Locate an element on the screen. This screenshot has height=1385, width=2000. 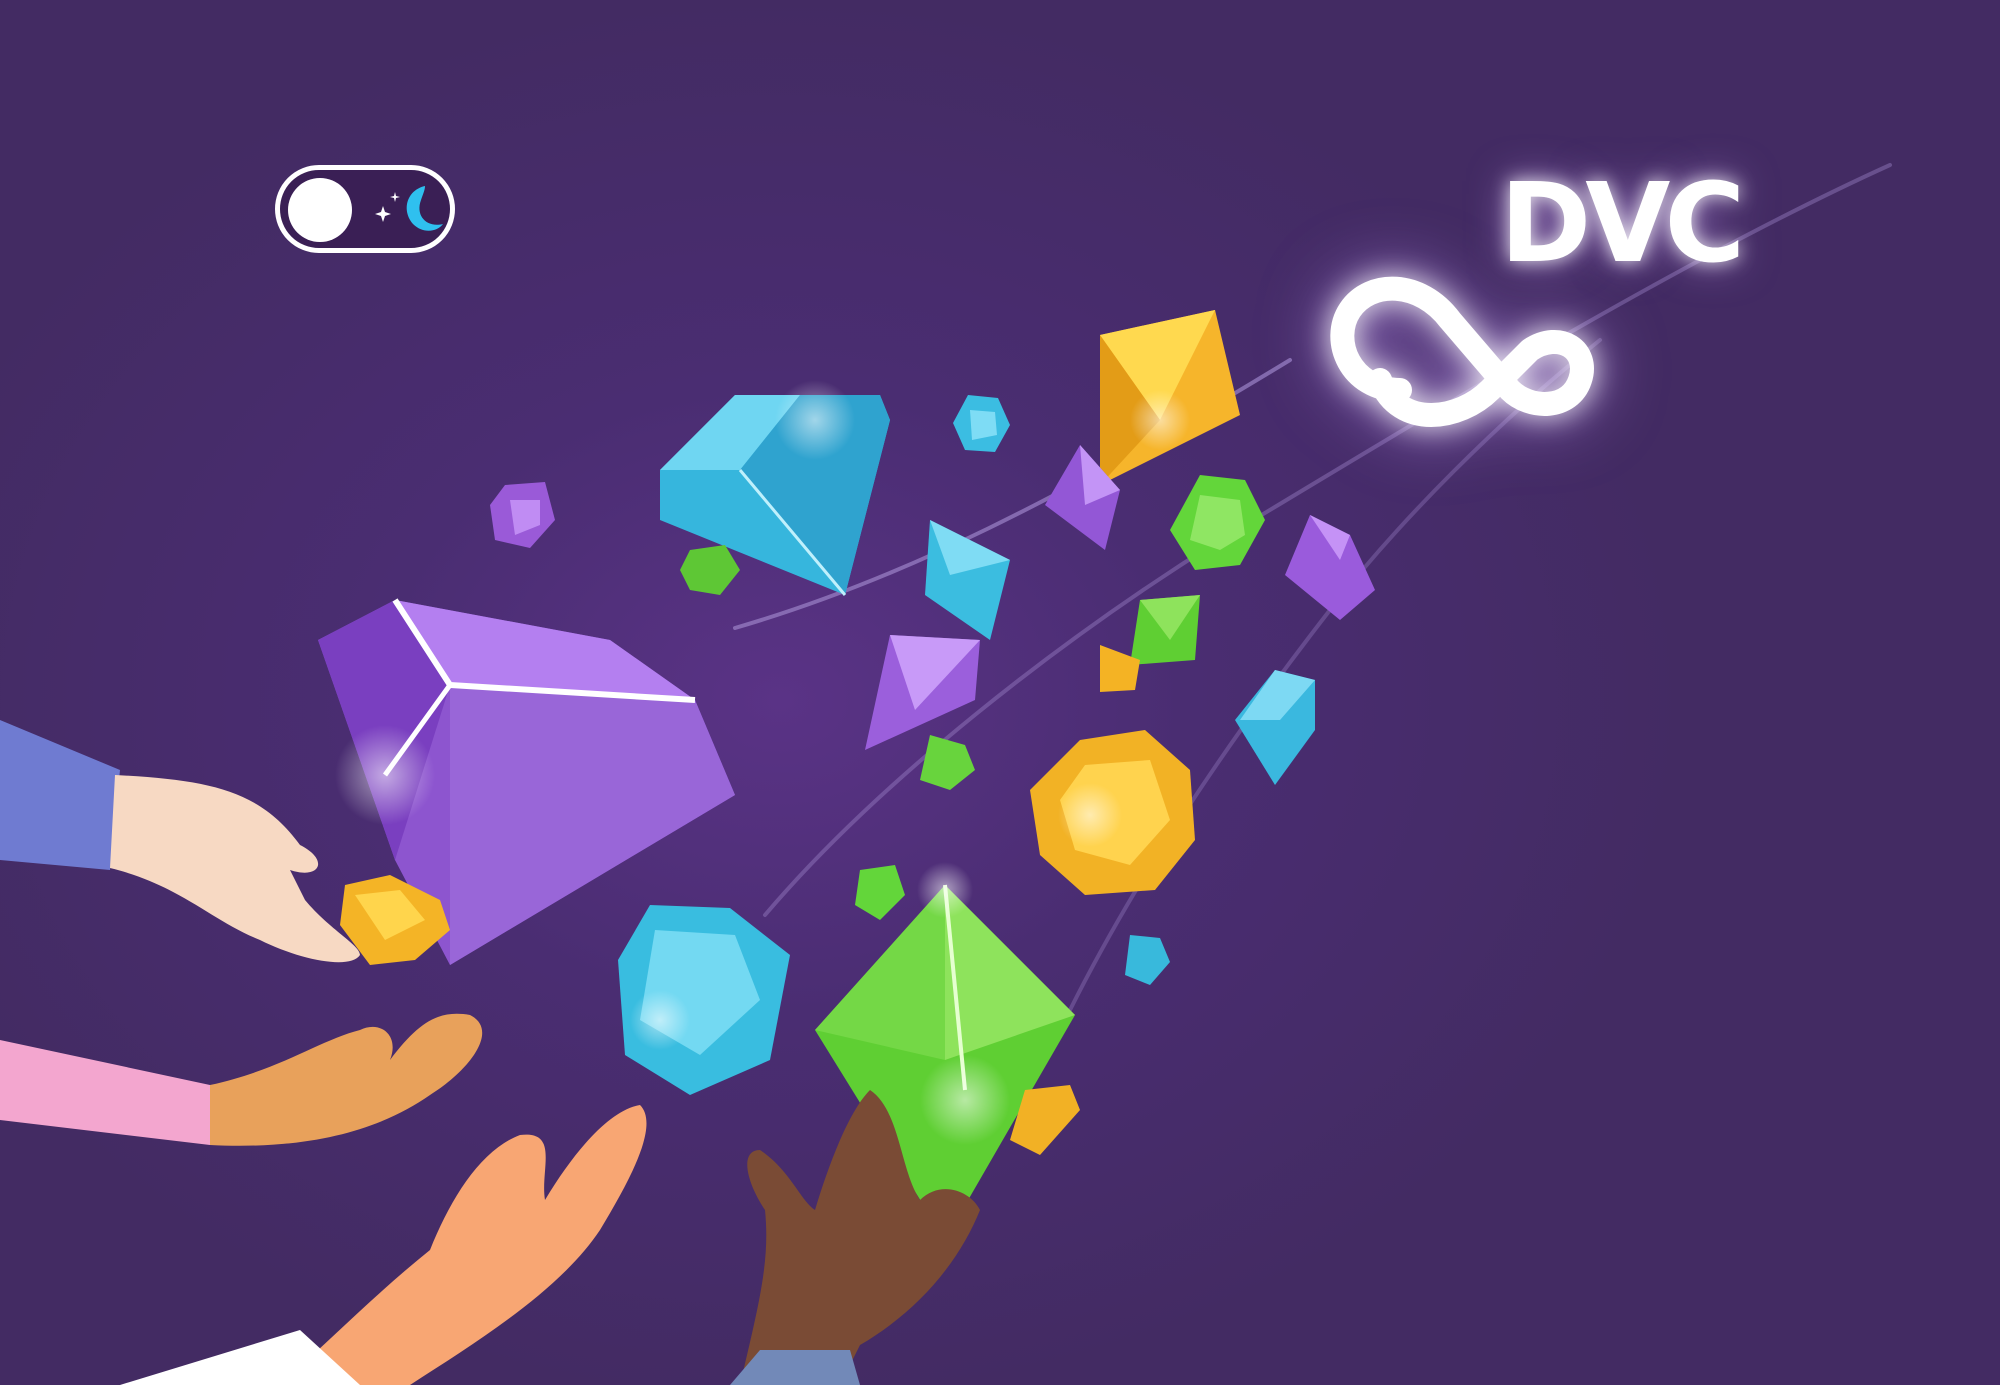
small-cyan-hex-gem is located at coordinates (981, 423).